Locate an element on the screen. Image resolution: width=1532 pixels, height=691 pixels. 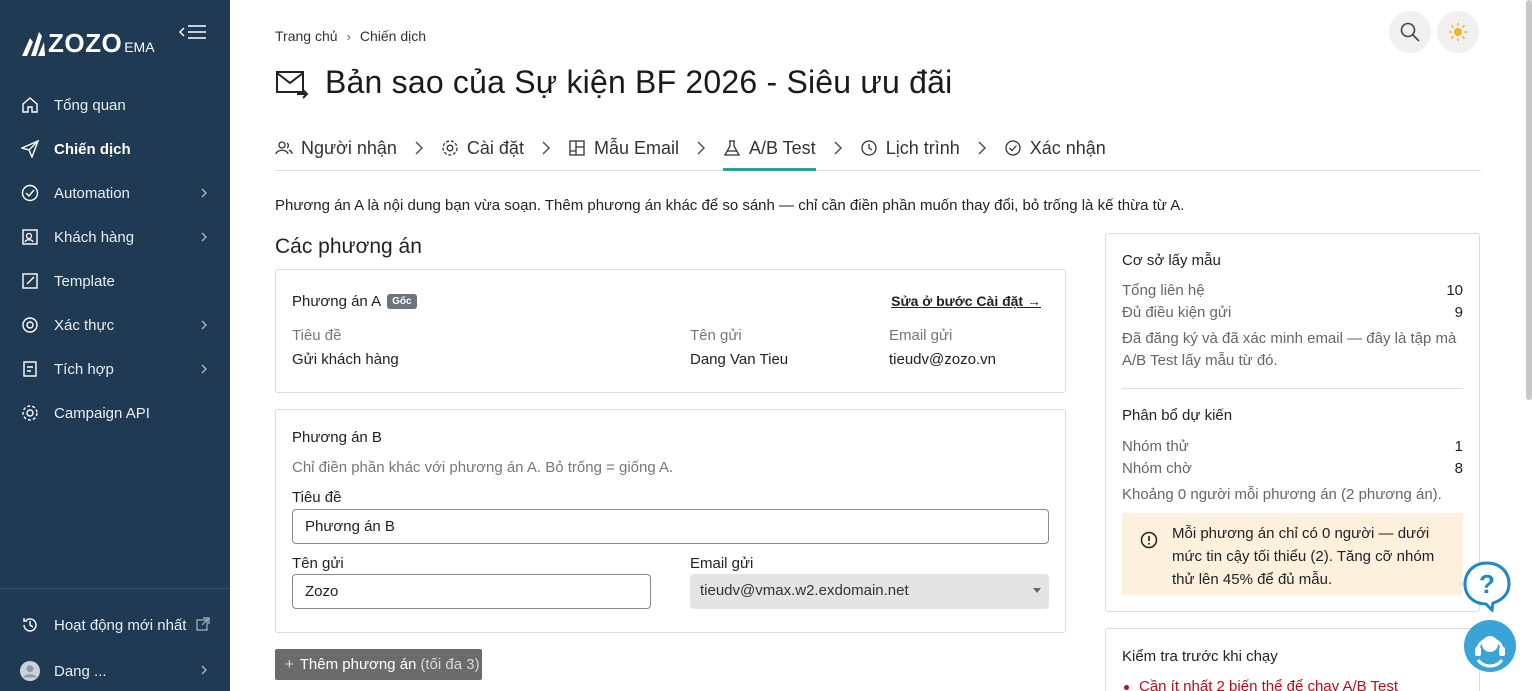
theme-toggle-button is located at coordinates (1458, 32).